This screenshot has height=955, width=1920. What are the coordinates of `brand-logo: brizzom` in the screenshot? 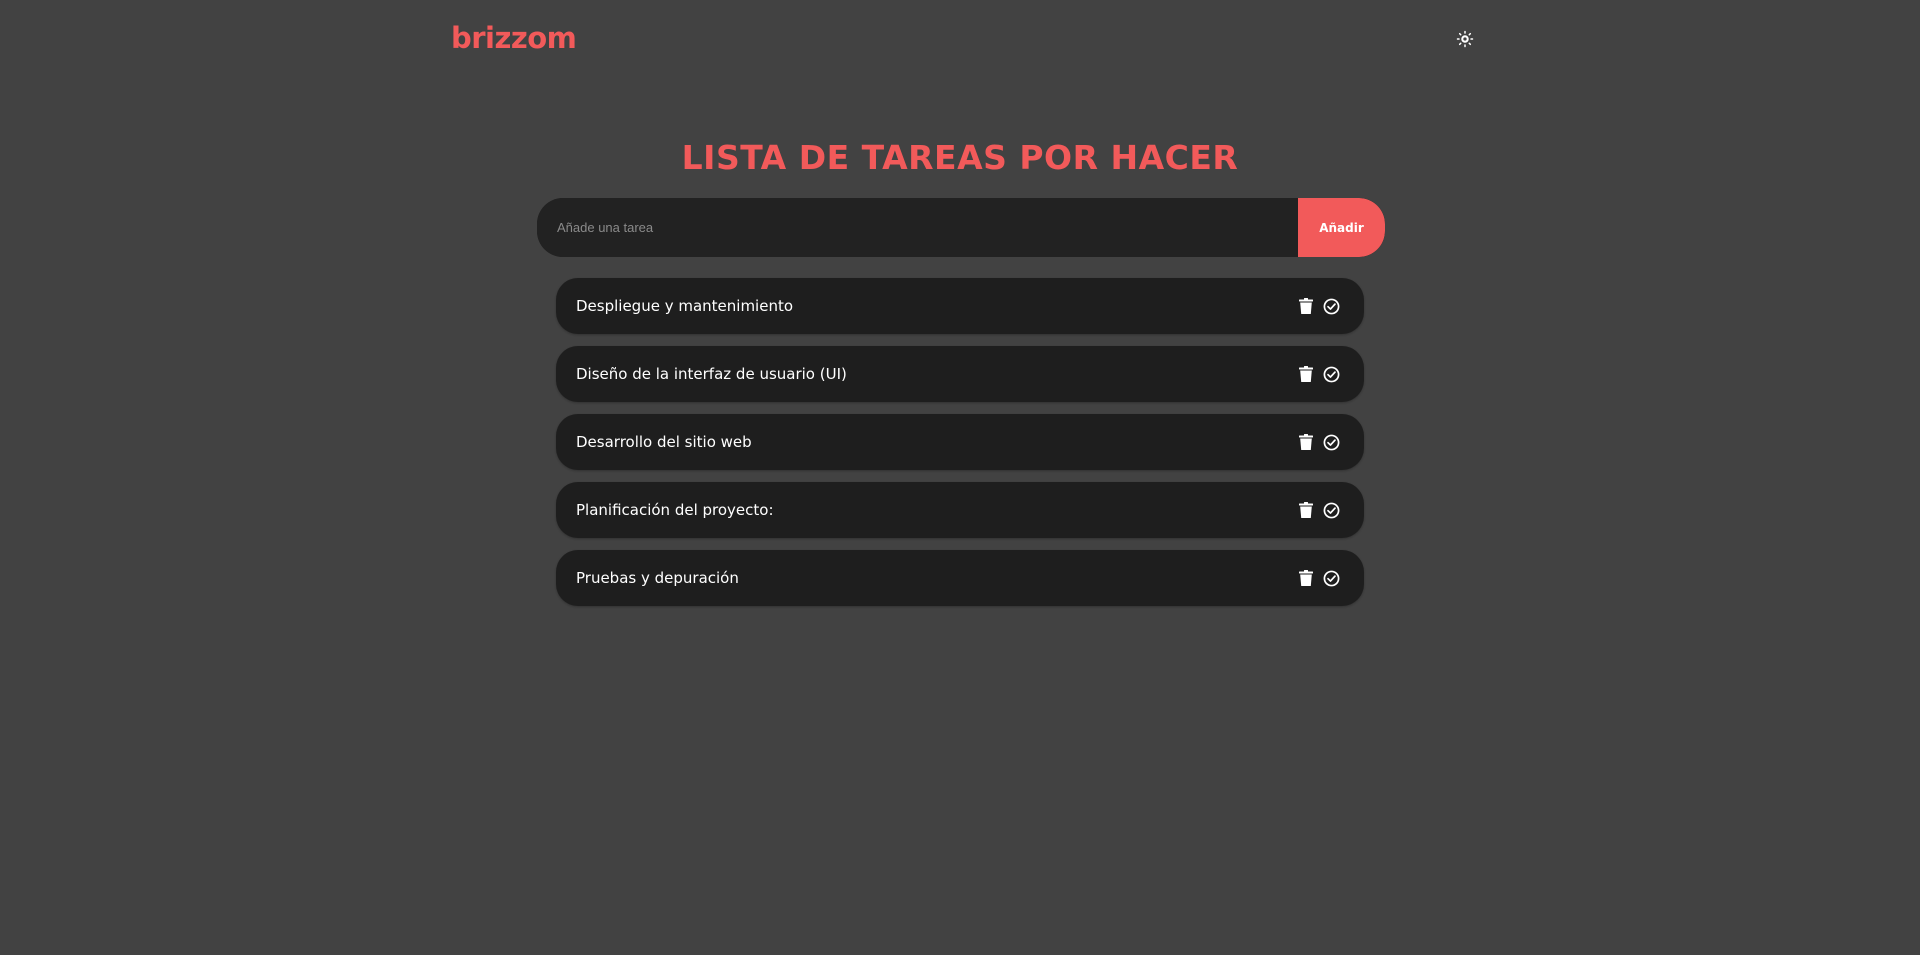 It's located at (514, 38).